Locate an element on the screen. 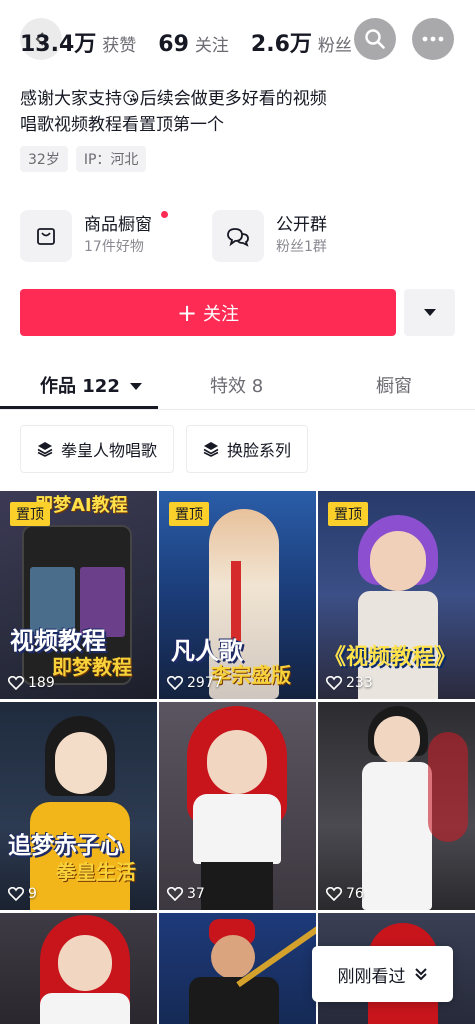 The image size is (475, 1024). cover-subtitle: 李宗盛版 is located at coordinates (251, 675).